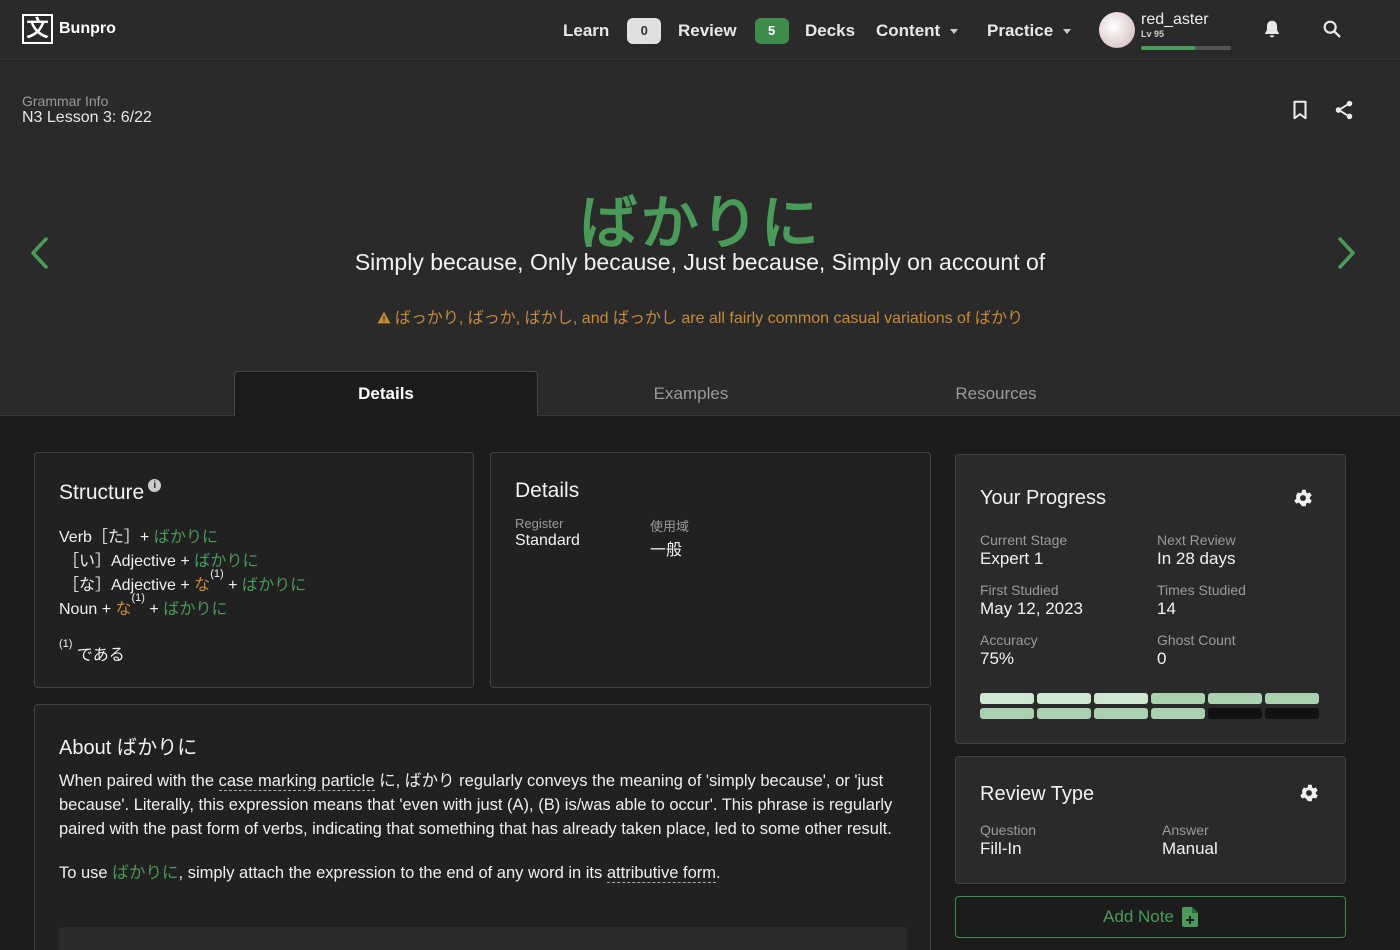 The image size is (1400, 950). What do you see at coordinates (661, 873) in the screenshot?
I see `attributive-form-link: attributive form` at bounding box center [661, 873].